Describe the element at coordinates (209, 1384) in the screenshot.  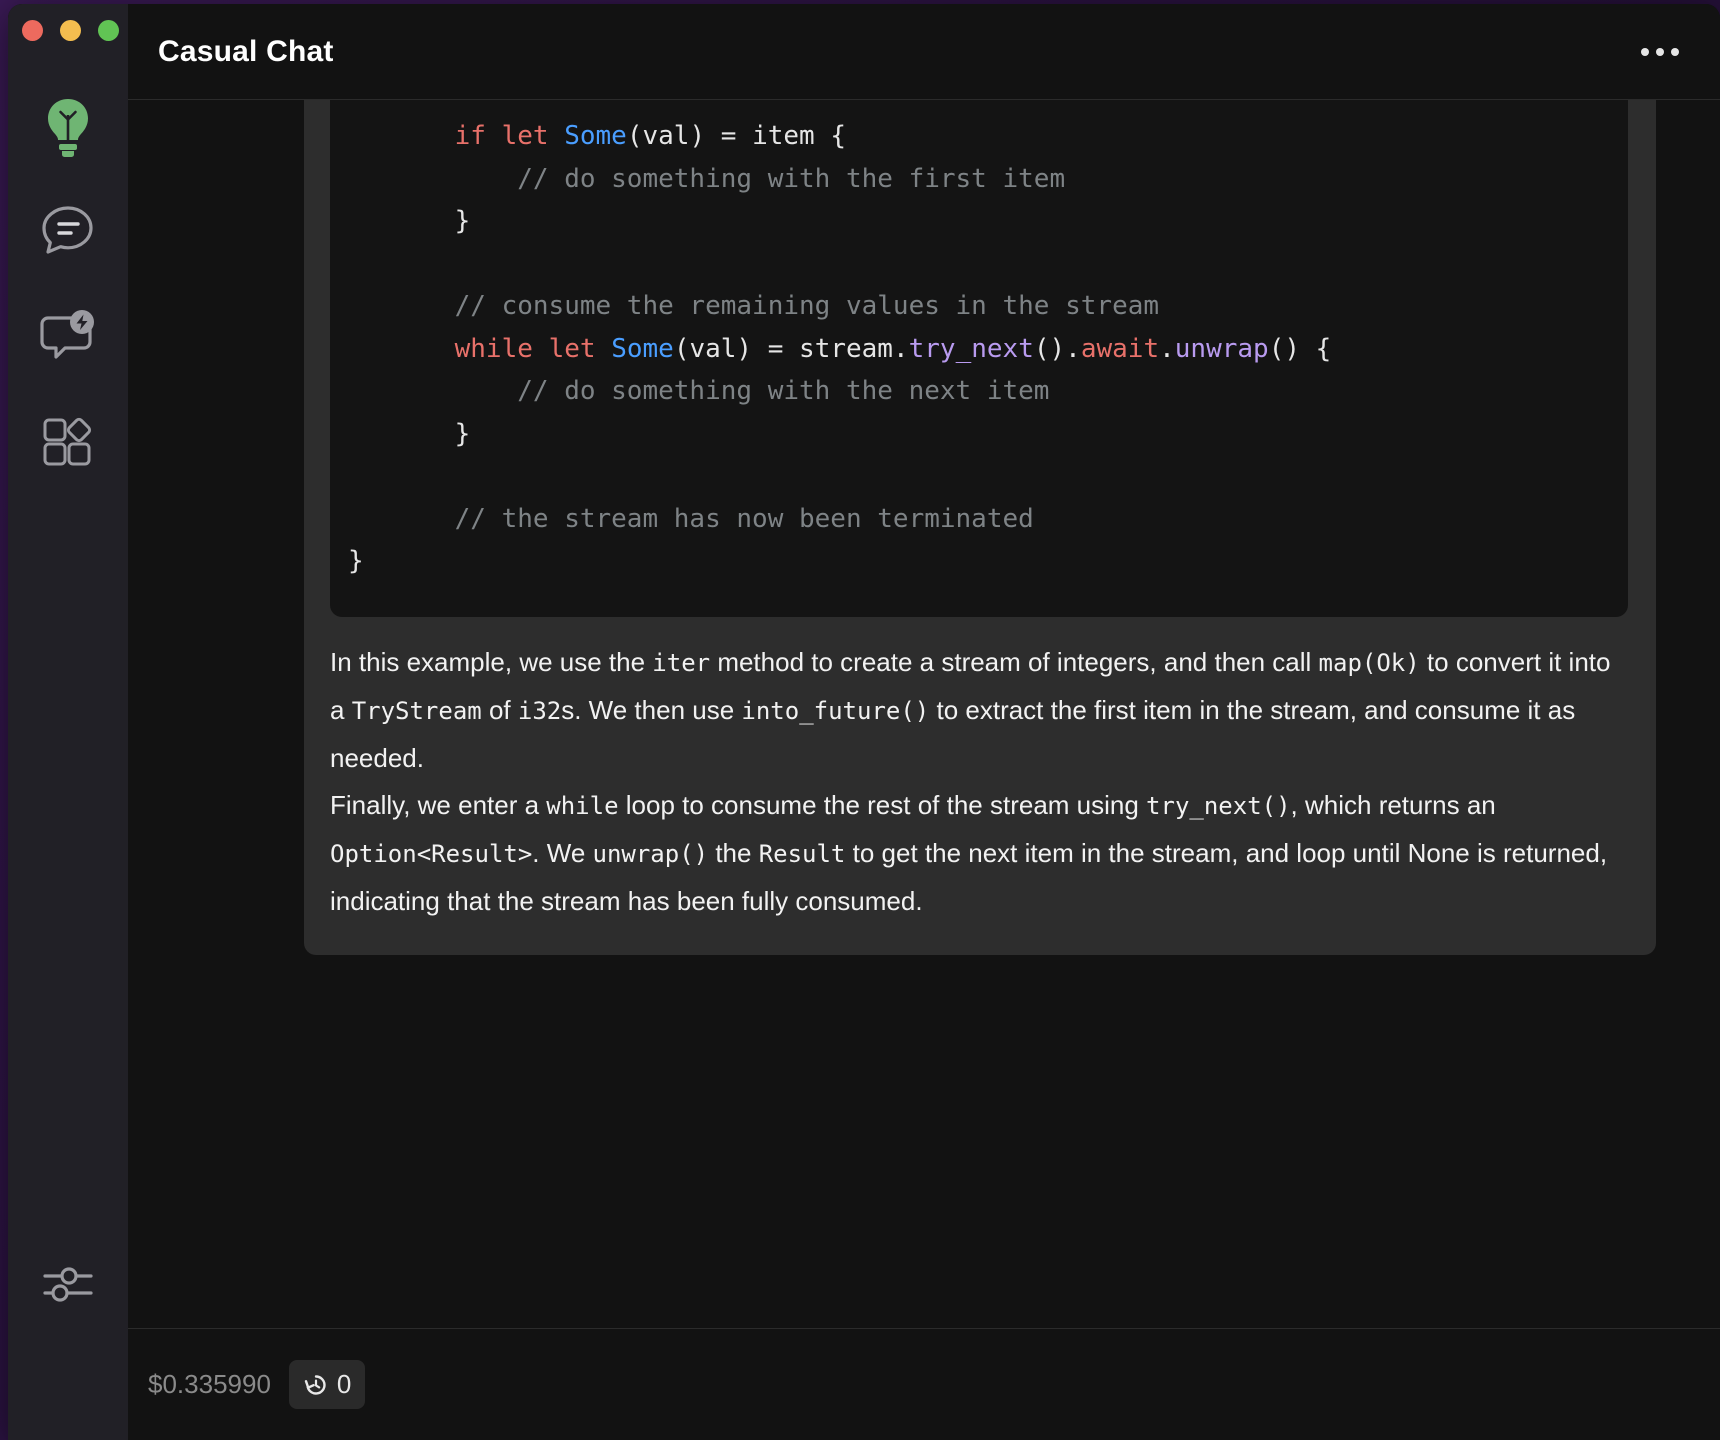
I see `cost-label: $0.335990` at that location.